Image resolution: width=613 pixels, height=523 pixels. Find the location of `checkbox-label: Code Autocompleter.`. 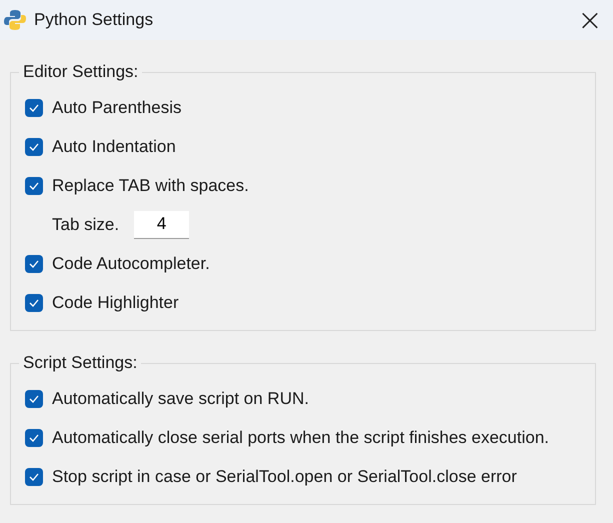

checkbox-label: Code Autocompleter. is located at coordinates (131, 264).